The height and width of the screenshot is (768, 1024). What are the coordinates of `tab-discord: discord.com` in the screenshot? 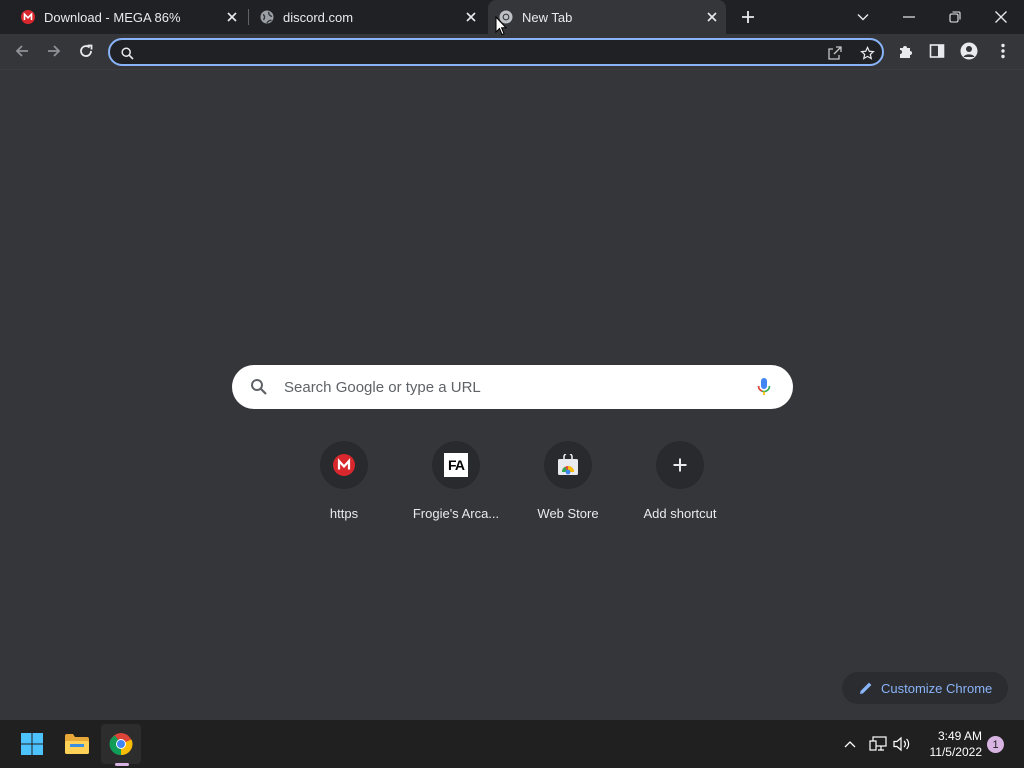 It's located at (367, 17).